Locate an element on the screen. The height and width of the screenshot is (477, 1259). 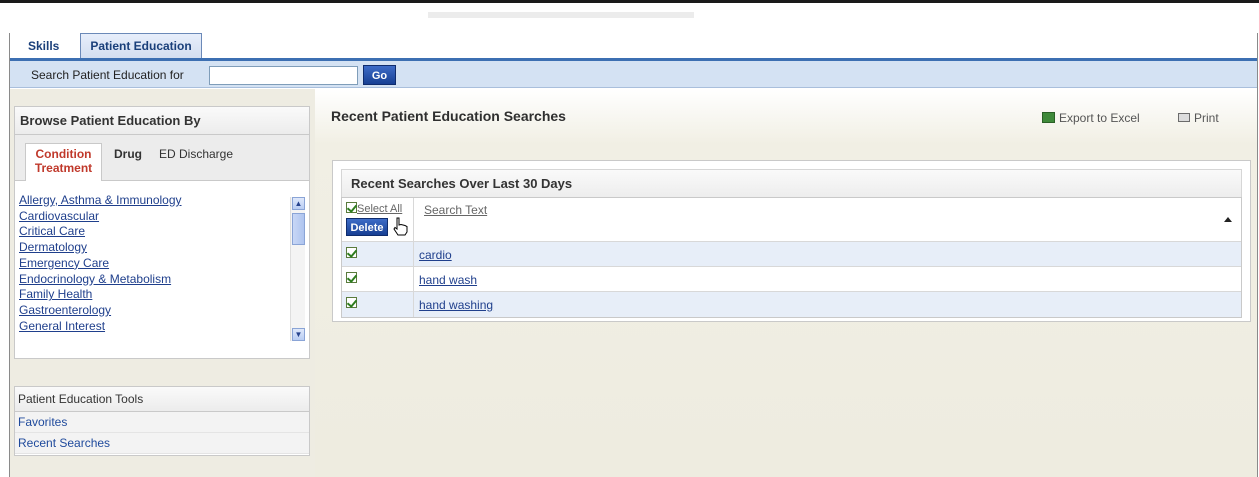
select-all-control: Select All is located at coordinates (374, 208).